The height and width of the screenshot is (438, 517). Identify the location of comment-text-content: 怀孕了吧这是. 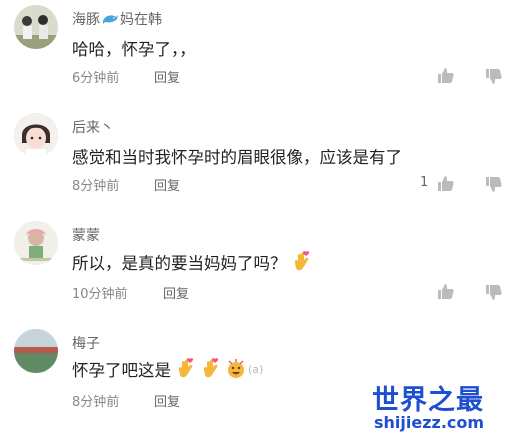
(121, 370).